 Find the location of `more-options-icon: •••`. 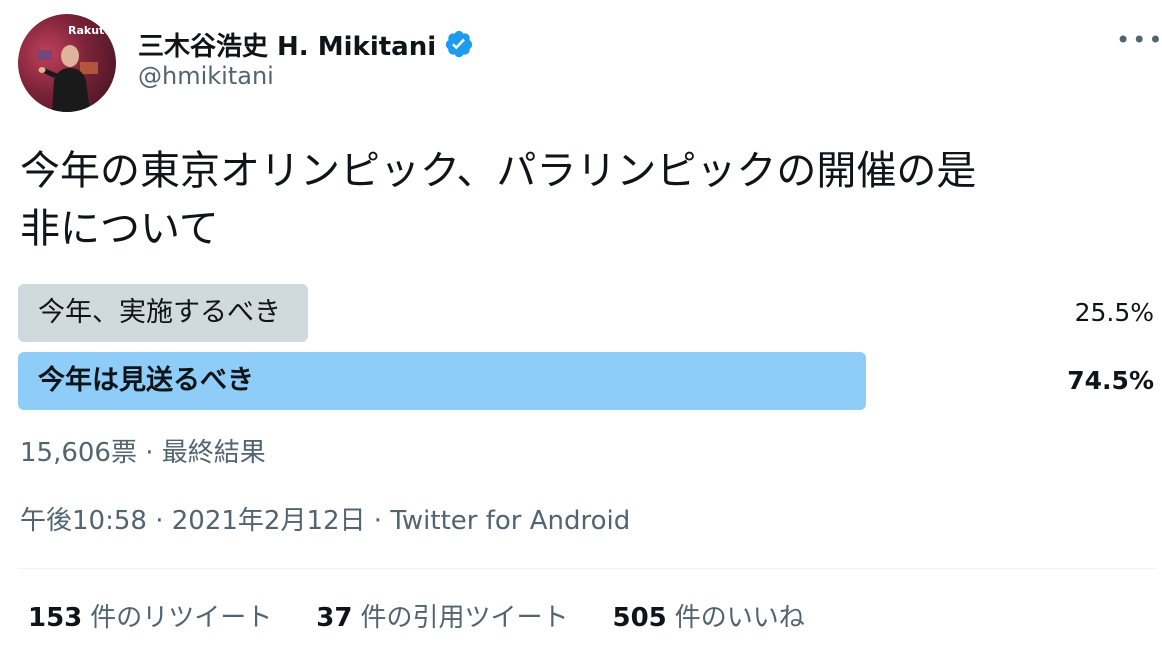

more-options-icon: ••• is located at coordinates (1139, 40).